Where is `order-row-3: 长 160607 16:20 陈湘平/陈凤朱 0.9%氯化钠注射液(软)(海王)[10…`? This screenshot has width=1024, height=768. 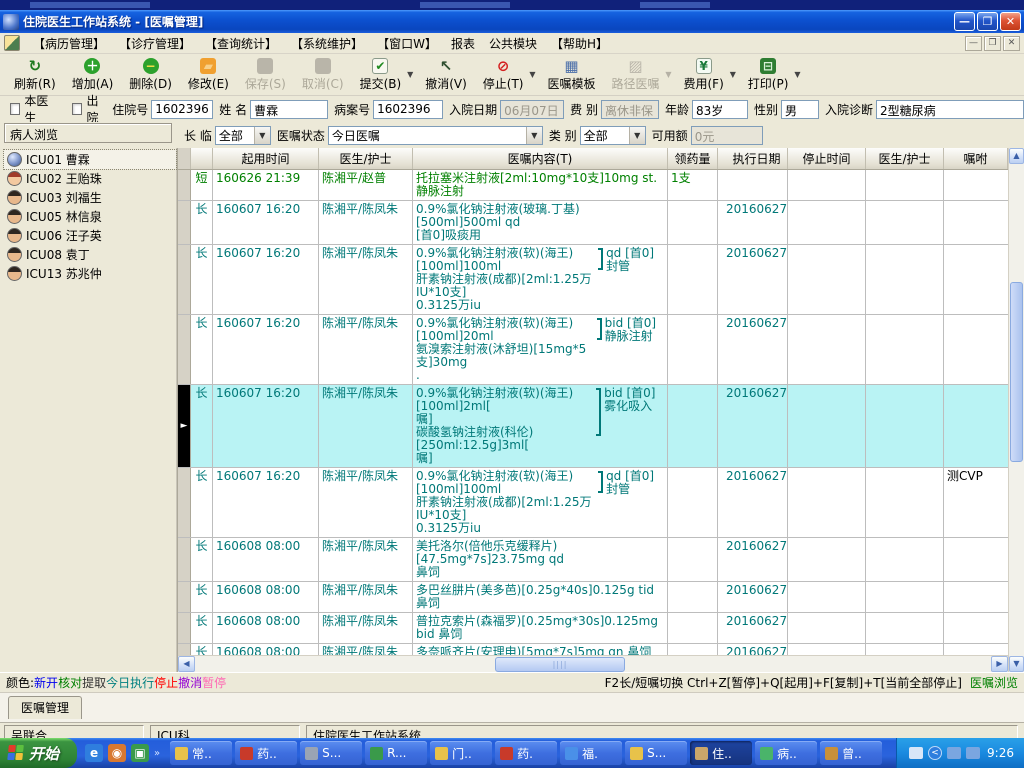
order-row-3: 长 160607 16:20 陈湘平/陈凤朱 0.9%氯化钠注射液(软)(海王)[10… is located at coordinates (593, 350).